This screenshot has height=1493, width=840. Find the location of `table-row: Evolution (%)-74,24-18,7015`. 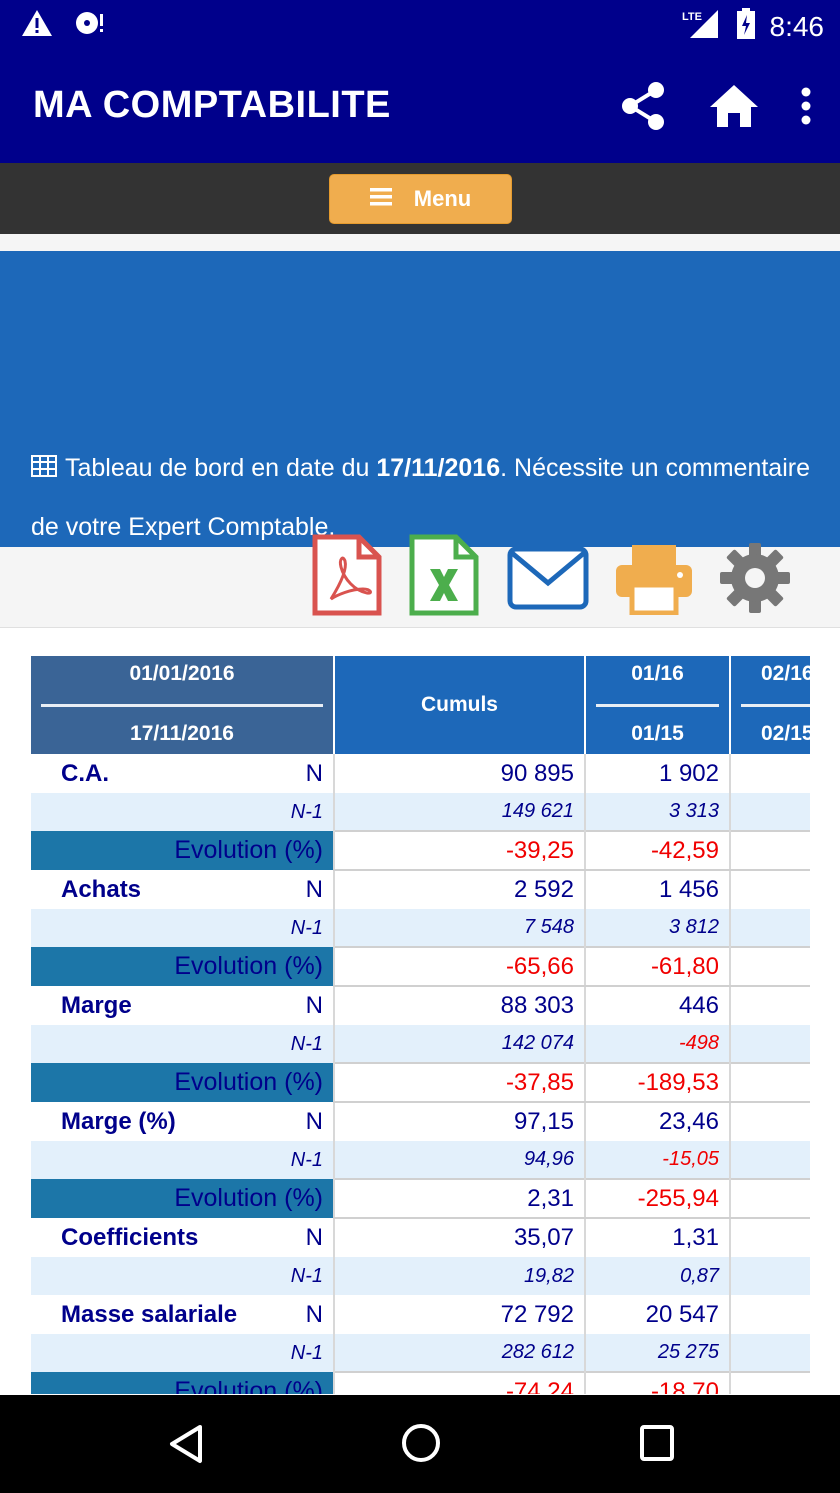

table-row: Evolution (%)-74,24-18,7015 is located at coordinates (420, 1382).